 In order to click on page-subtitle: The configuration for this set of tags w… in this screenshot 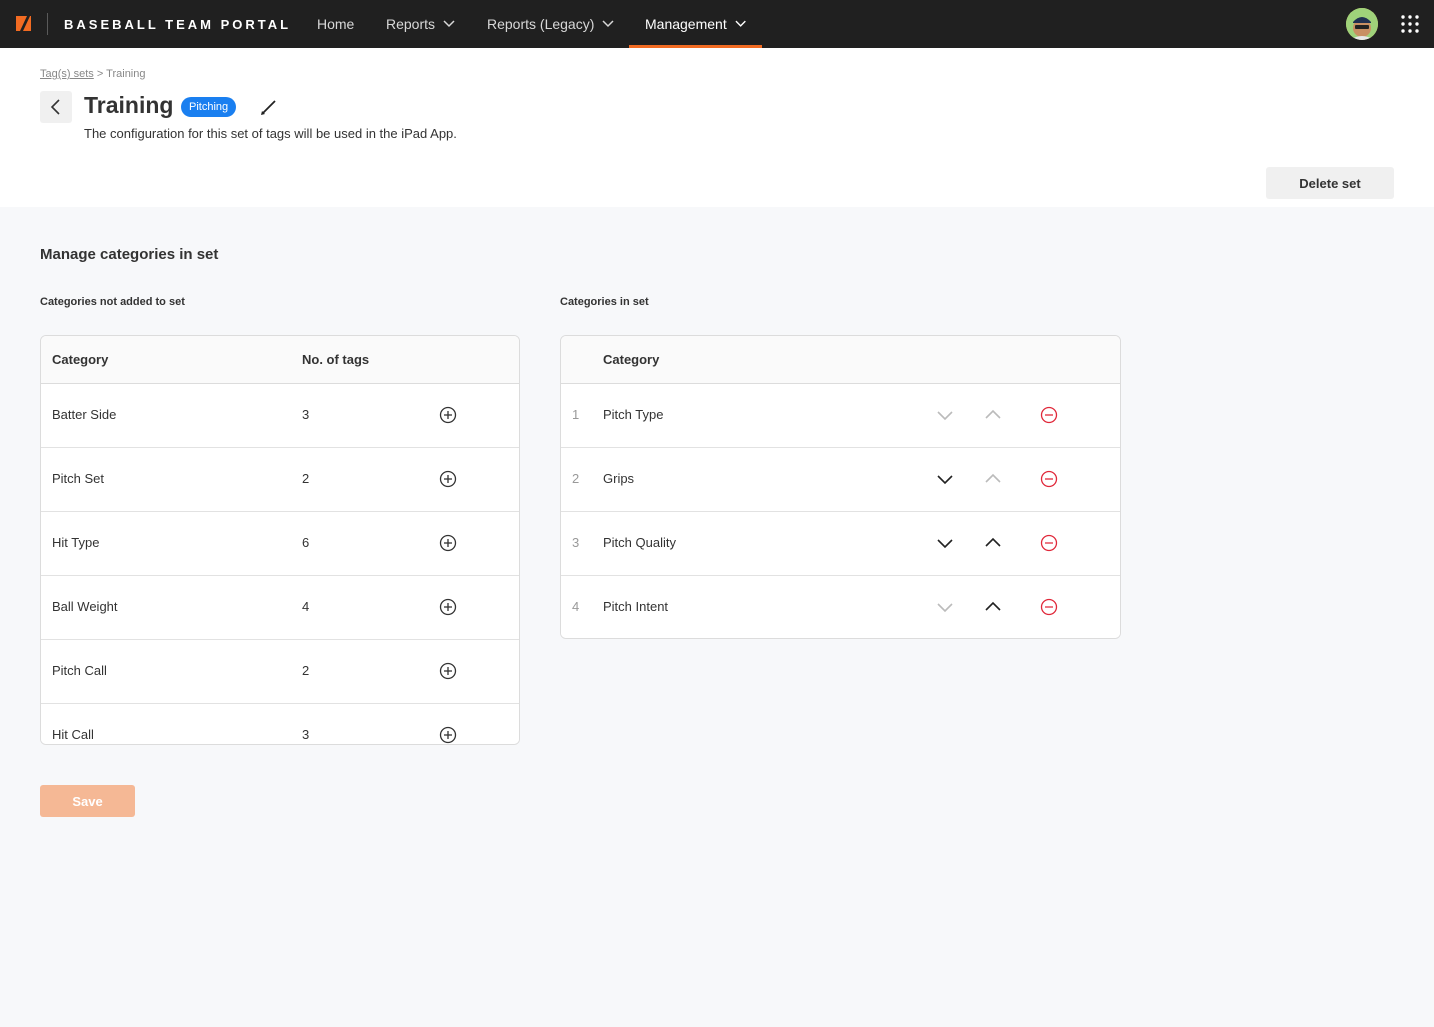, I will do `click(270, 133)`.